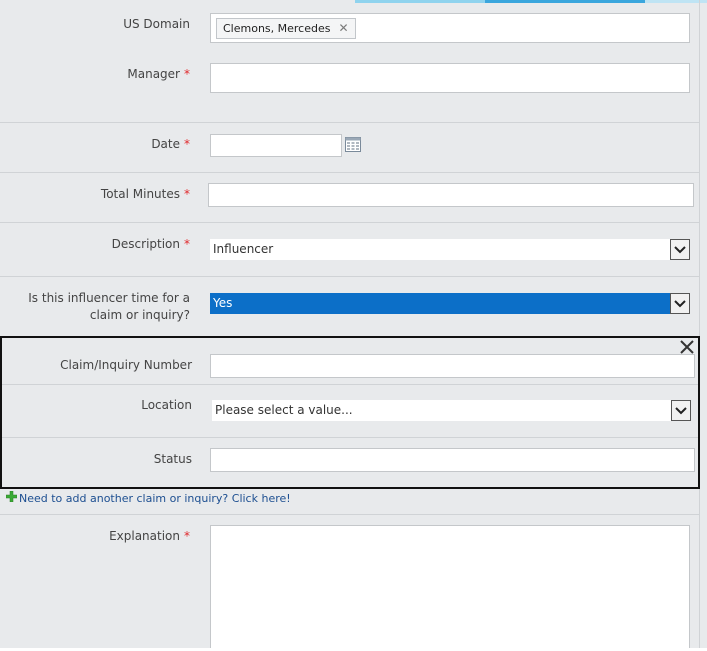 This screenshot has height=651, width=707. What do you see at coordinates (276, 145) in the screenshot?
I see `date-input` at bounding box center [276, 145].